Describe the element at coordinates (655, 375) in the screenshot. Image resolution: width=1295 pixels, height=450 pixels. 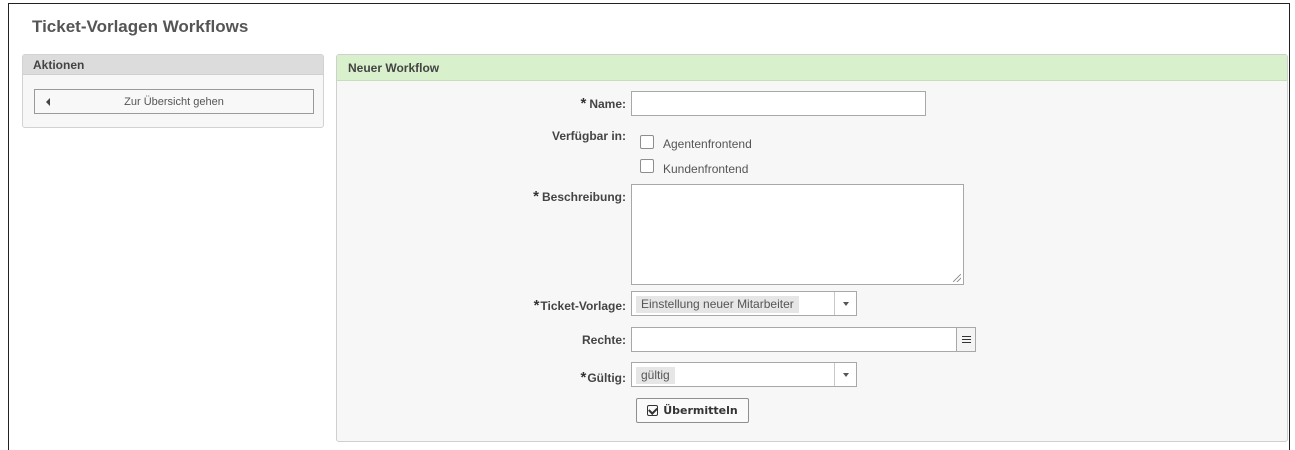
I see `selected-validity: gültig` at that location.